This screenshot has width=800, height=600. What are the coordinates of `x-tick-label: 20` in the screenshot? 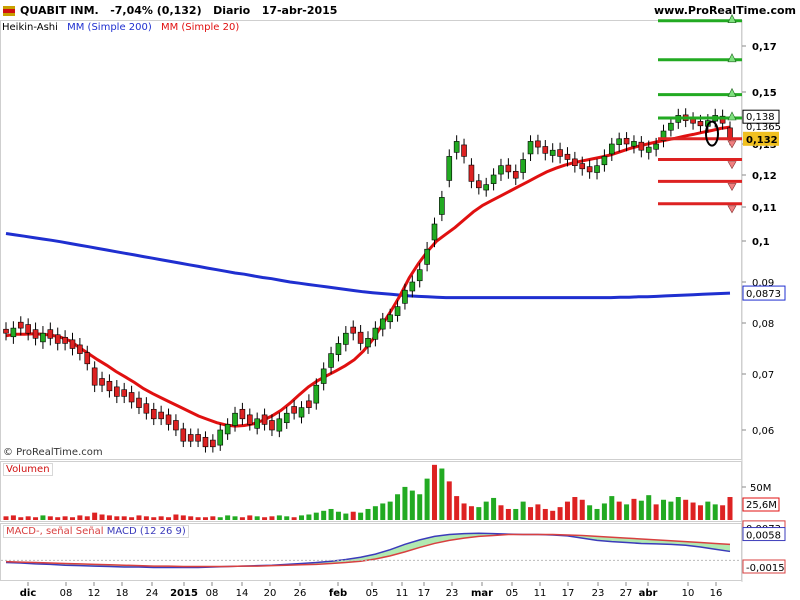 It's located at (270, 593).